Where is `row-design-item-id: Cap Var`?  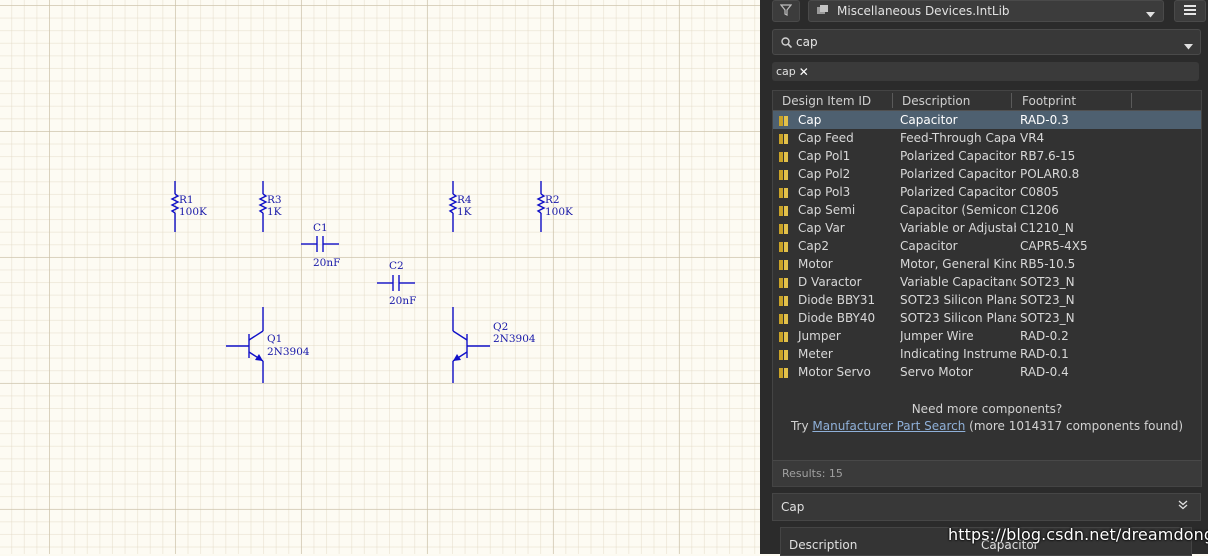
row-design-item-id: Cap Var is located at coordinates (821, 228).